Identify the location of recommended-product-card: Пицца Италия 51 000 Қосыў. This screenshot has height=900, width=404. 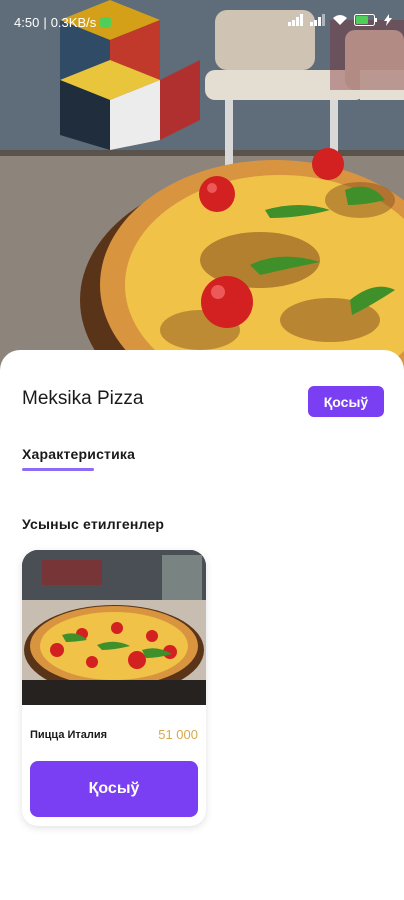
(114, 688).